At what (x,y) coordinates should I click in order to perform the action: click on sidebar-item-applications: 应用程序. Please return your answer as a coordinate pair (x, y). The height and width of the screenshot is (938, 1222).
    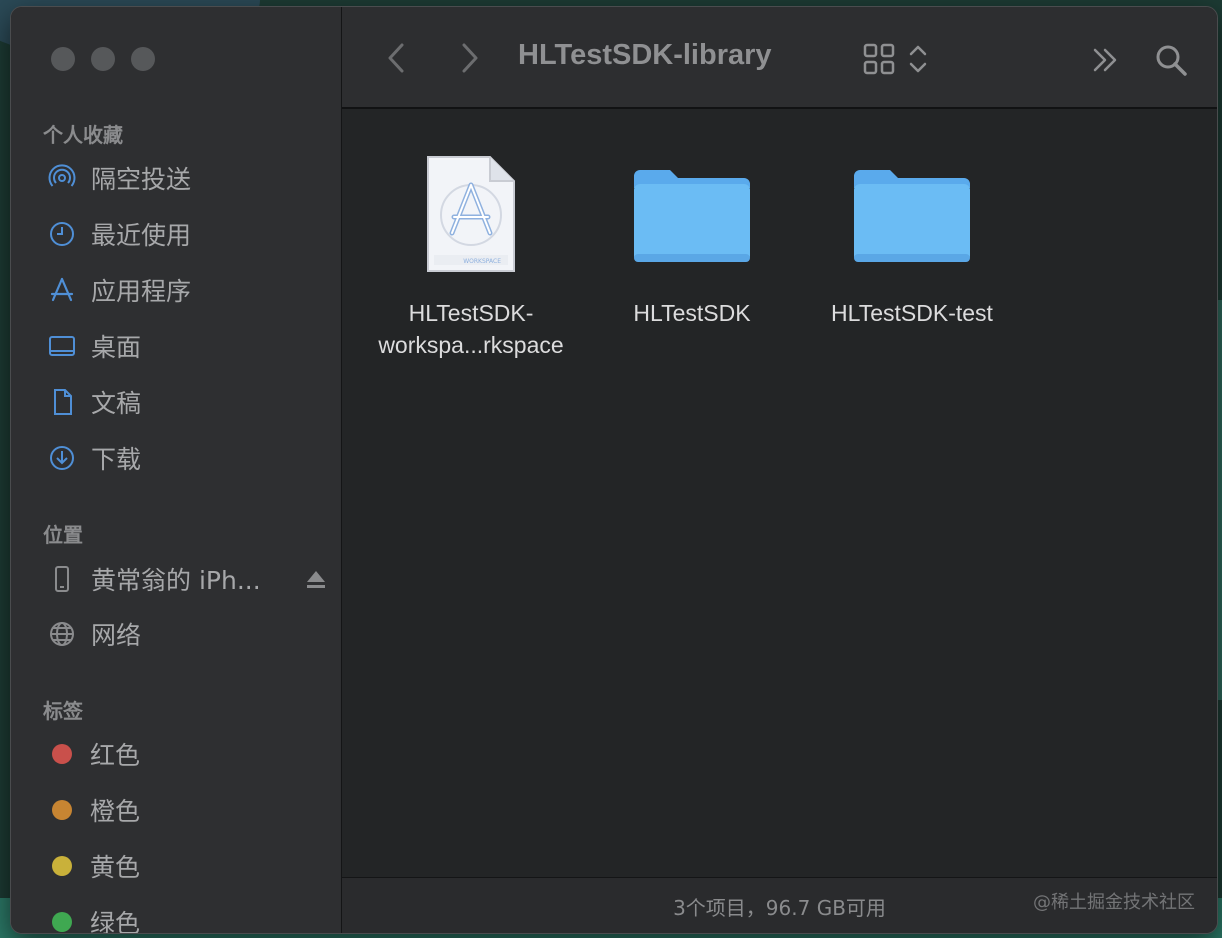
    Looking at the image, I should click on (187, 290).